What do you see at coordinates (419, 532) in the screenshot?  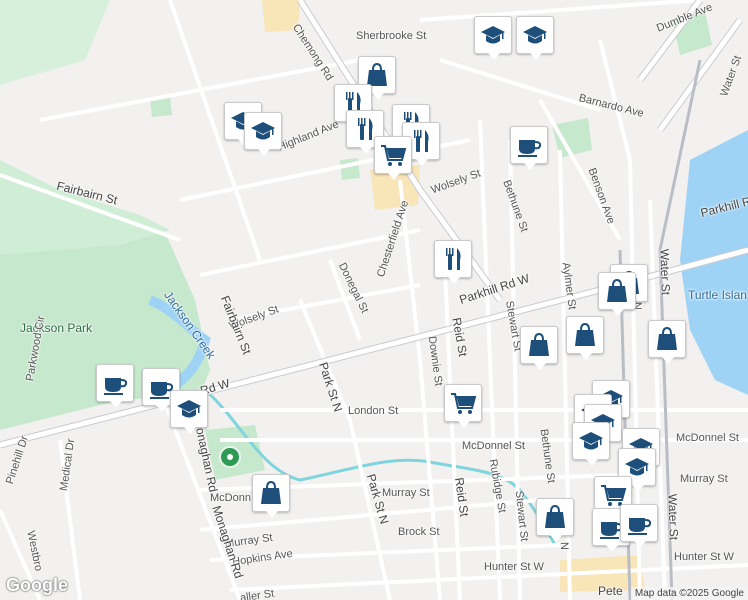 I see `street-label-brock: Brock St` at bounding box center [419, 532].